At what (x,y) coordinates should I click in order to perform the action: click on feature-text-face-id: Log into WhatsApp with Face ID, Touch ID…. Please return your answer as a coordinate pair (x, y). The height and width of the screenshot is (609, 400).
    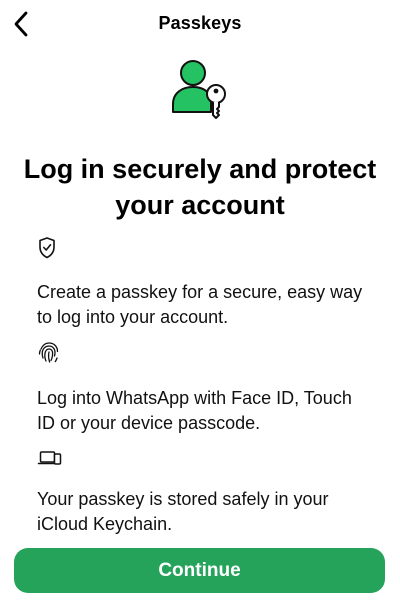
    Looking at the image, I should click on (194, 410).